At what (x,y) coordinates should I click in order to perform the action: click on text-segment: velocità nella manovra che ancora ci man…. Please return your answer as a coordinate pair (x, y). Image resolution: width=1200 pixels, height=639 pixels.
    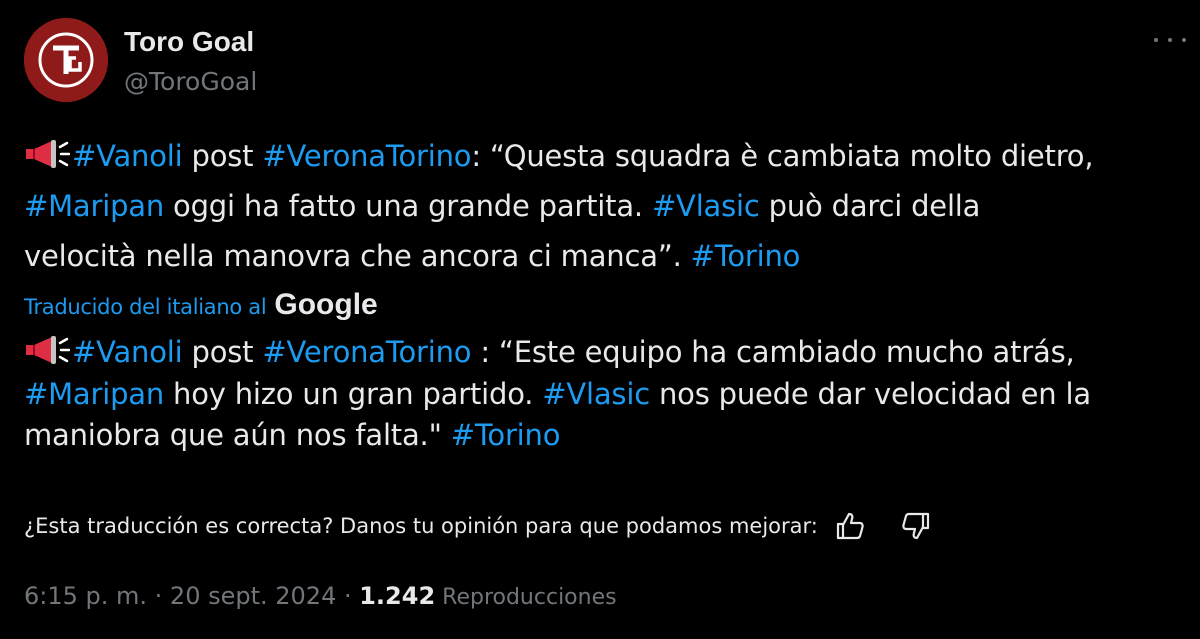
    Looking at the image, I should click on (357, 256).